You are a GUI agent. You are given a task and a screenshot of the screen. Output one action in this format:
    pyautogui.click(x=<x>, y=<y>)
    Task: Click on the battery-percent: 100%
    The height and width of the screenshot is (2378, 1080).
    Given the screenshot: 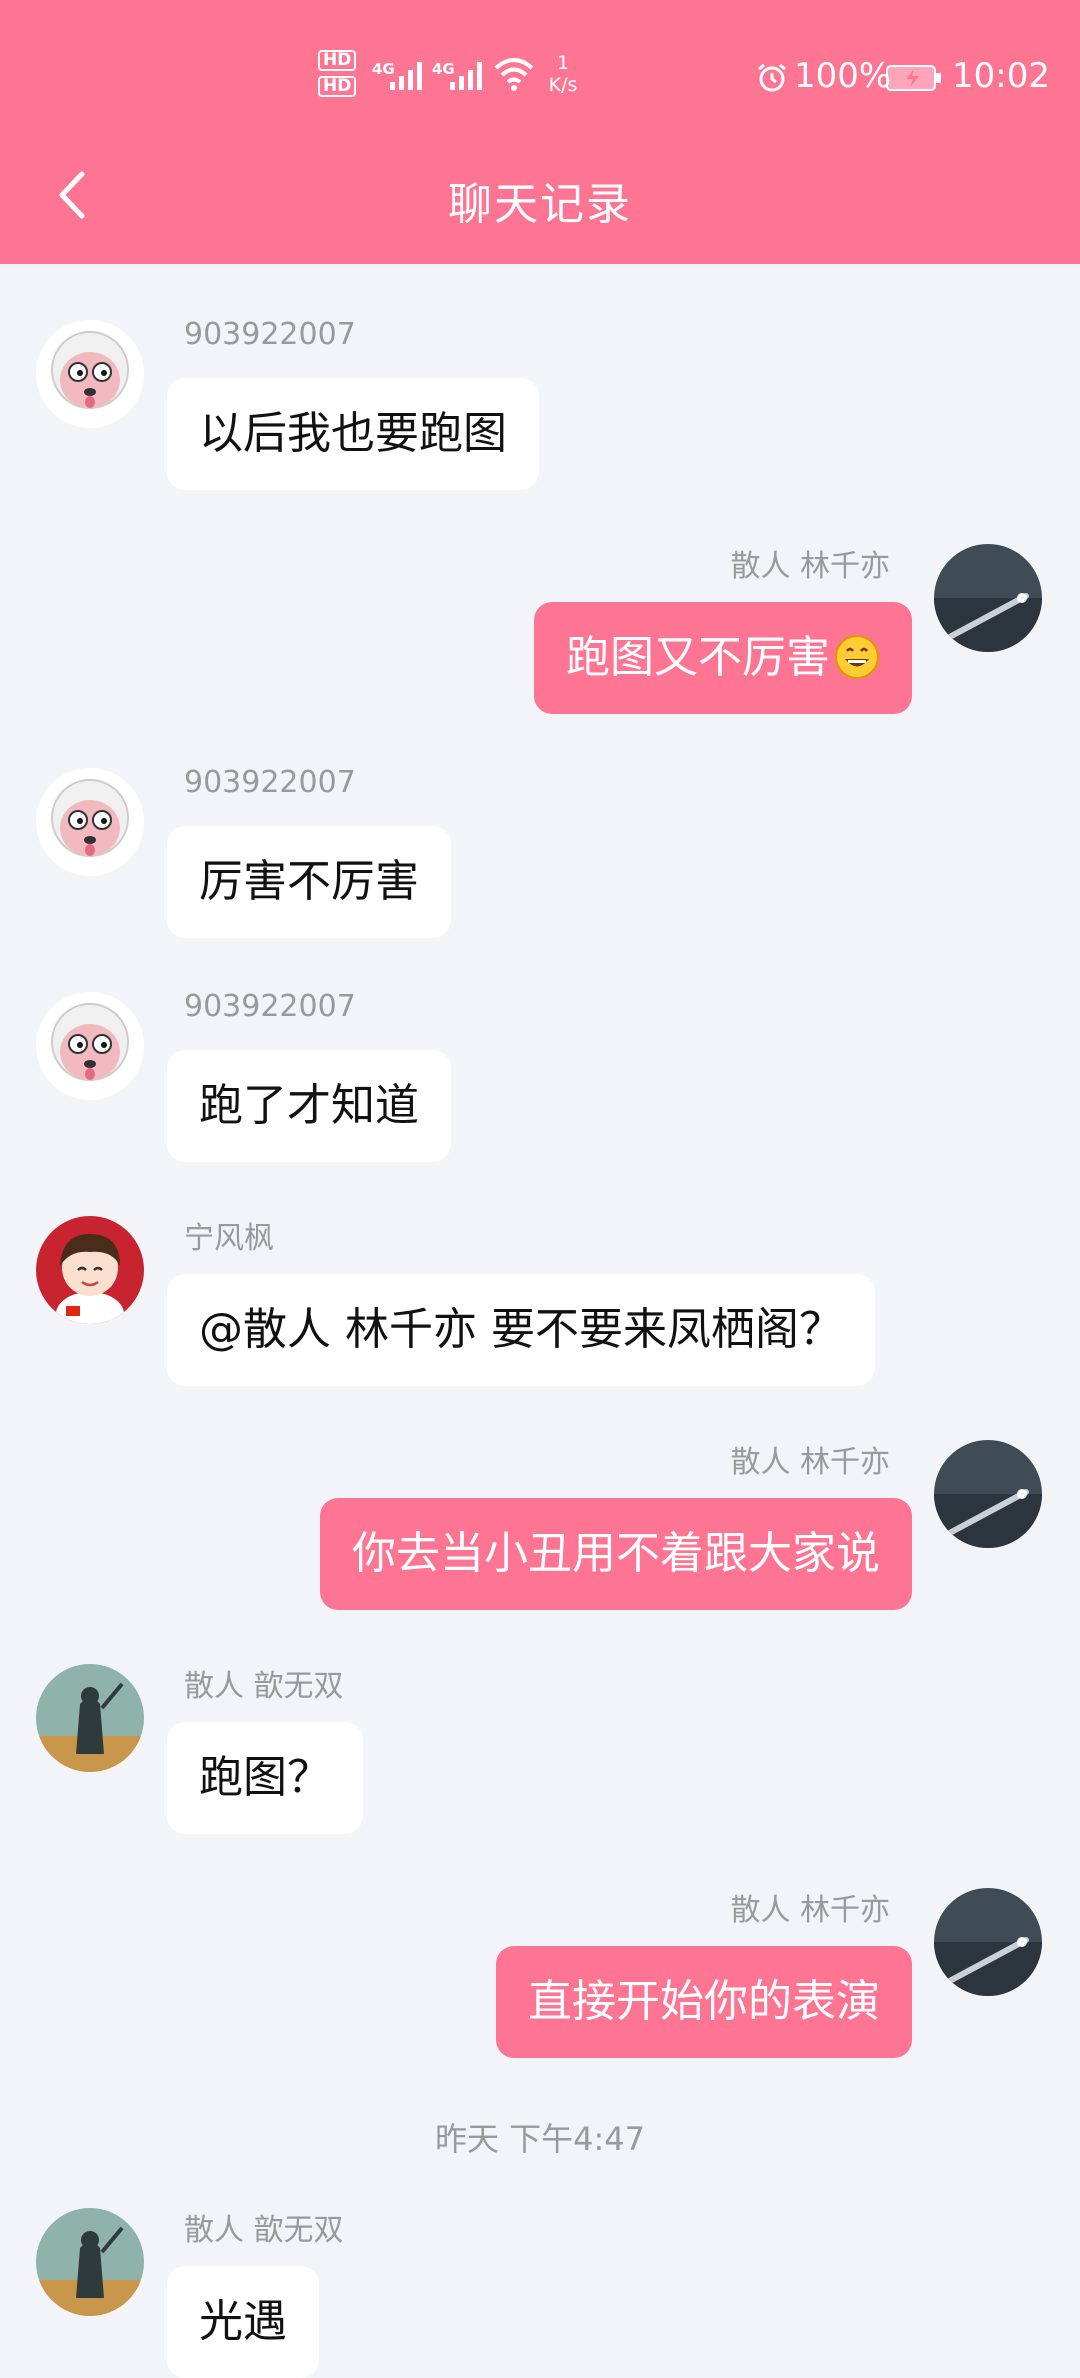 What is the action you would take?
    pyautogui.click(x=843, y=76)
    